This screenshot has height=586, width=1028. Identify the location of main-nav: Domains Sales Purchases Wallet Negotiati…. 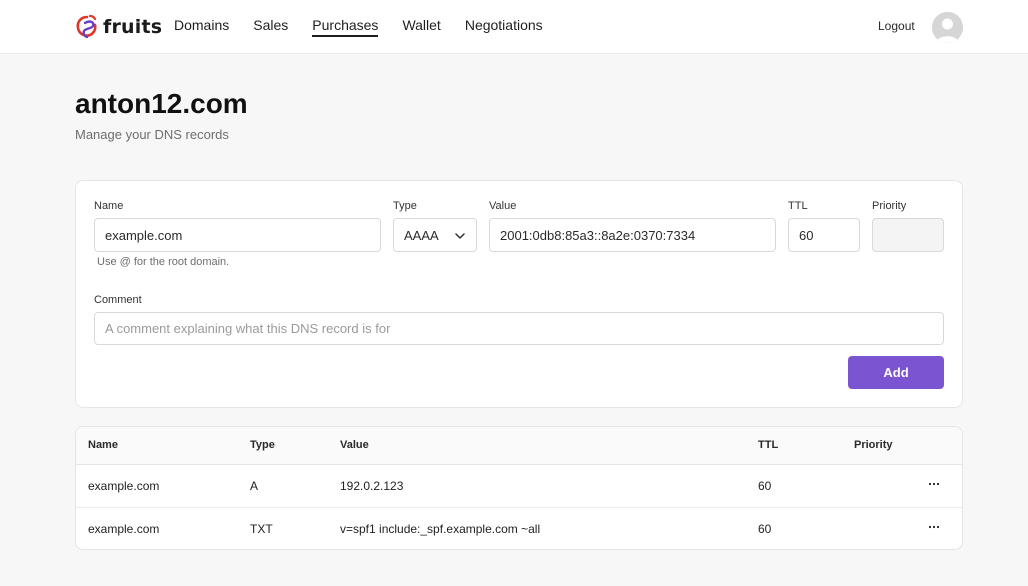
(358, 27).